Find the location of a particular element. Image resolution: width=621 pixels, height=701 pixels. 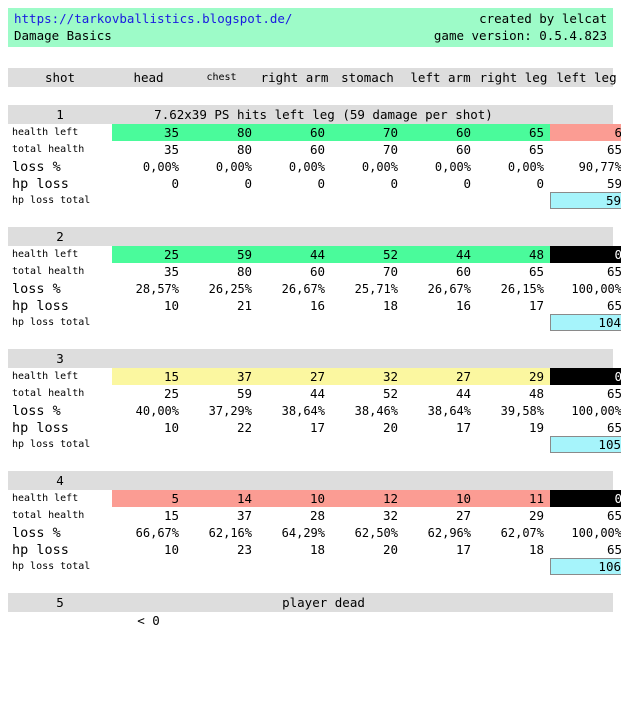

cell-value: 59 is located at coordinates (613, 183).